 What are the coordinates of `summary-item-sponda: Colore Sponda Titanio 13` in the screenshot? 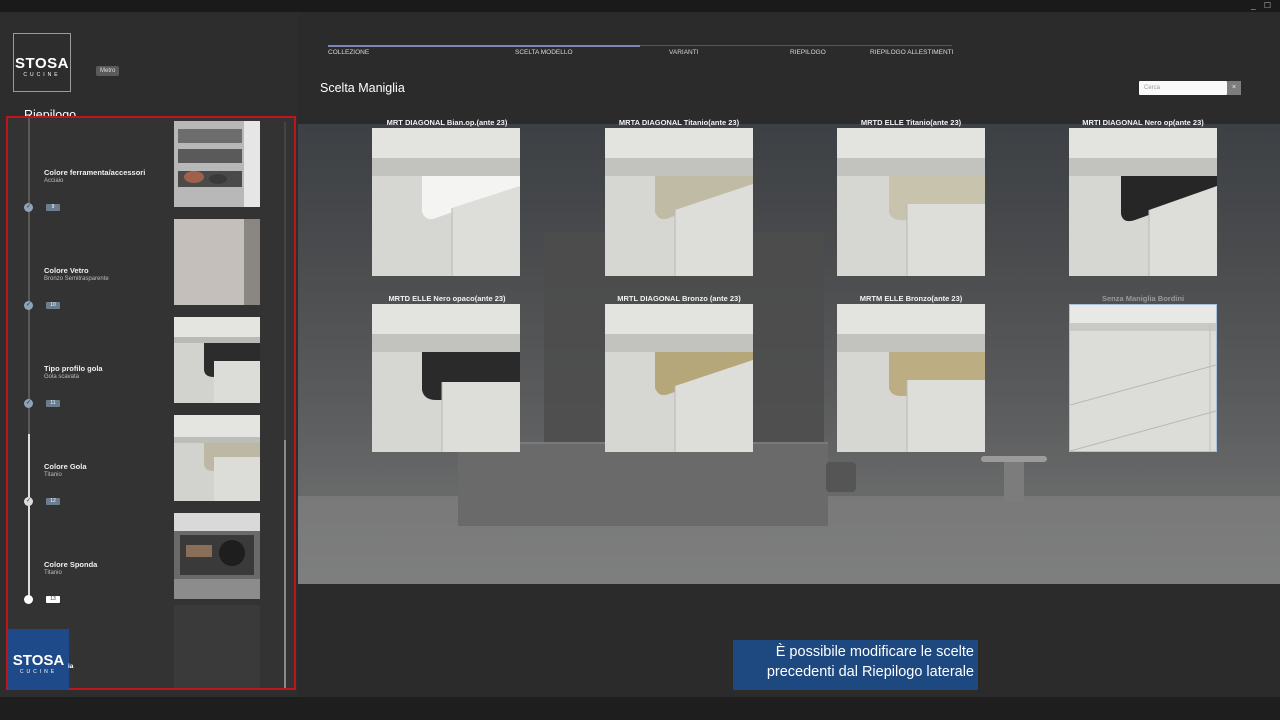 It's located at (143, 559).